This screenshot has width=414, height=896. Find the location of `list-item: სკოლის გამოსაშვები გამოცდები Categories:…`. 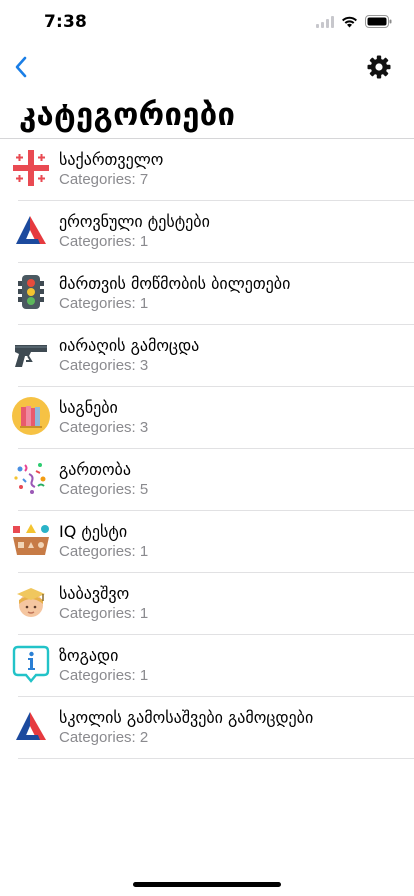

list-item: სკოლის გამოსაშვები გამოცდები Categories:… is located at coordinates (207, 728).